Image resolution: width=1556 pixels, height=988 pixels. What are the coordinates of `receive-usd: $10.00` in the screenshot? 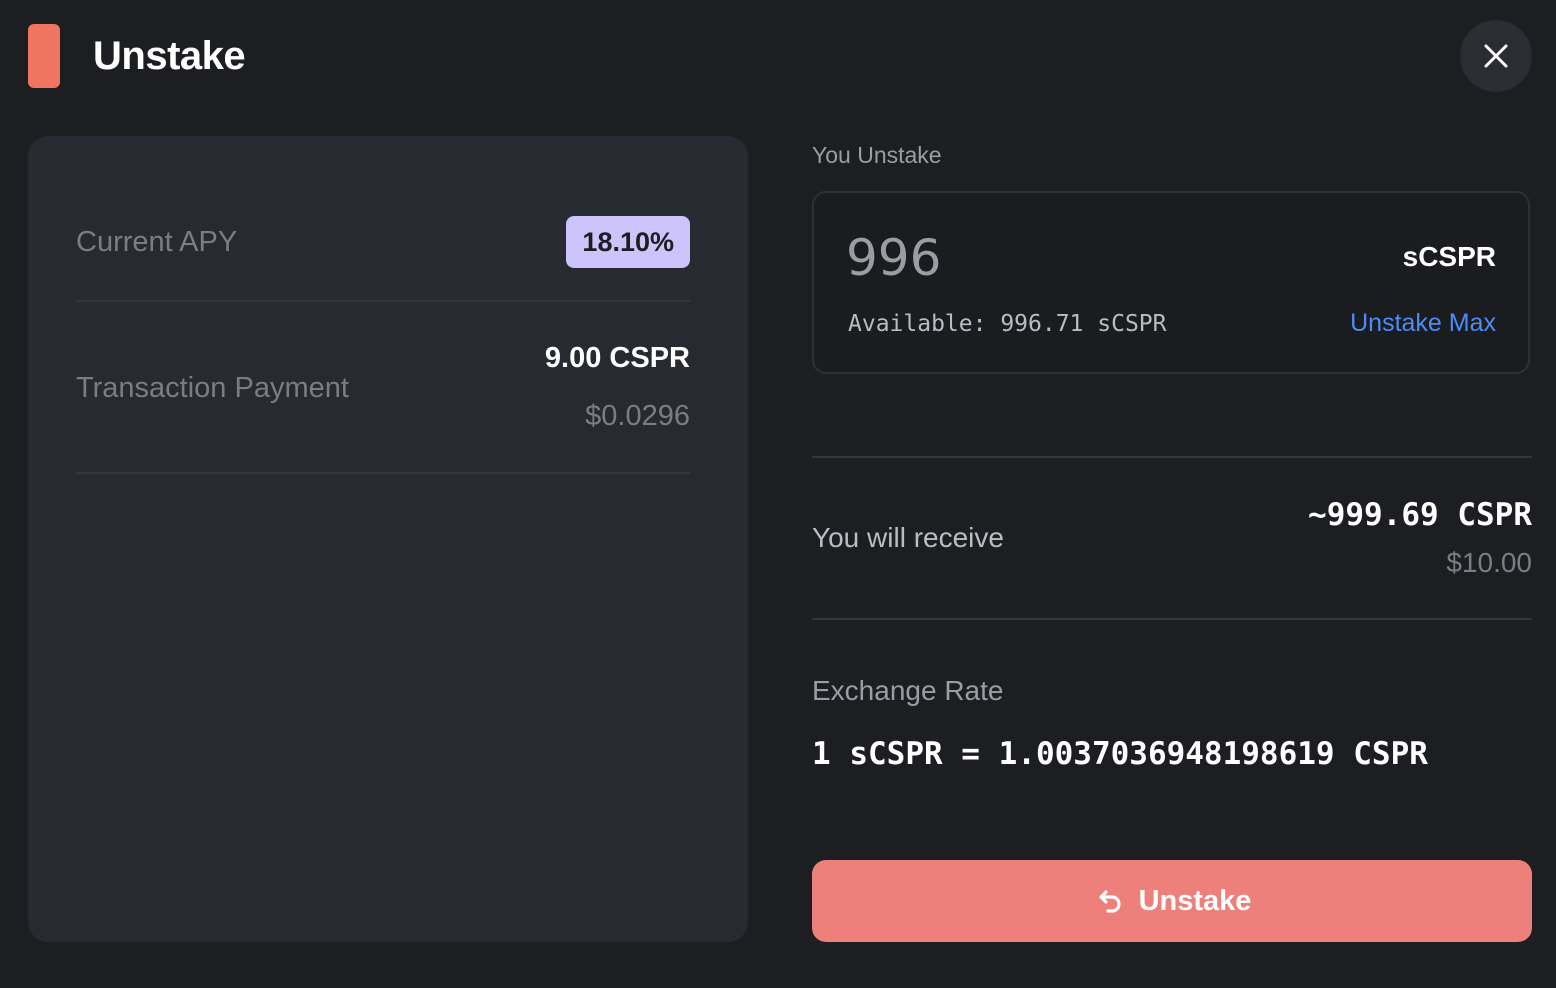 It's located at (1489, 562).